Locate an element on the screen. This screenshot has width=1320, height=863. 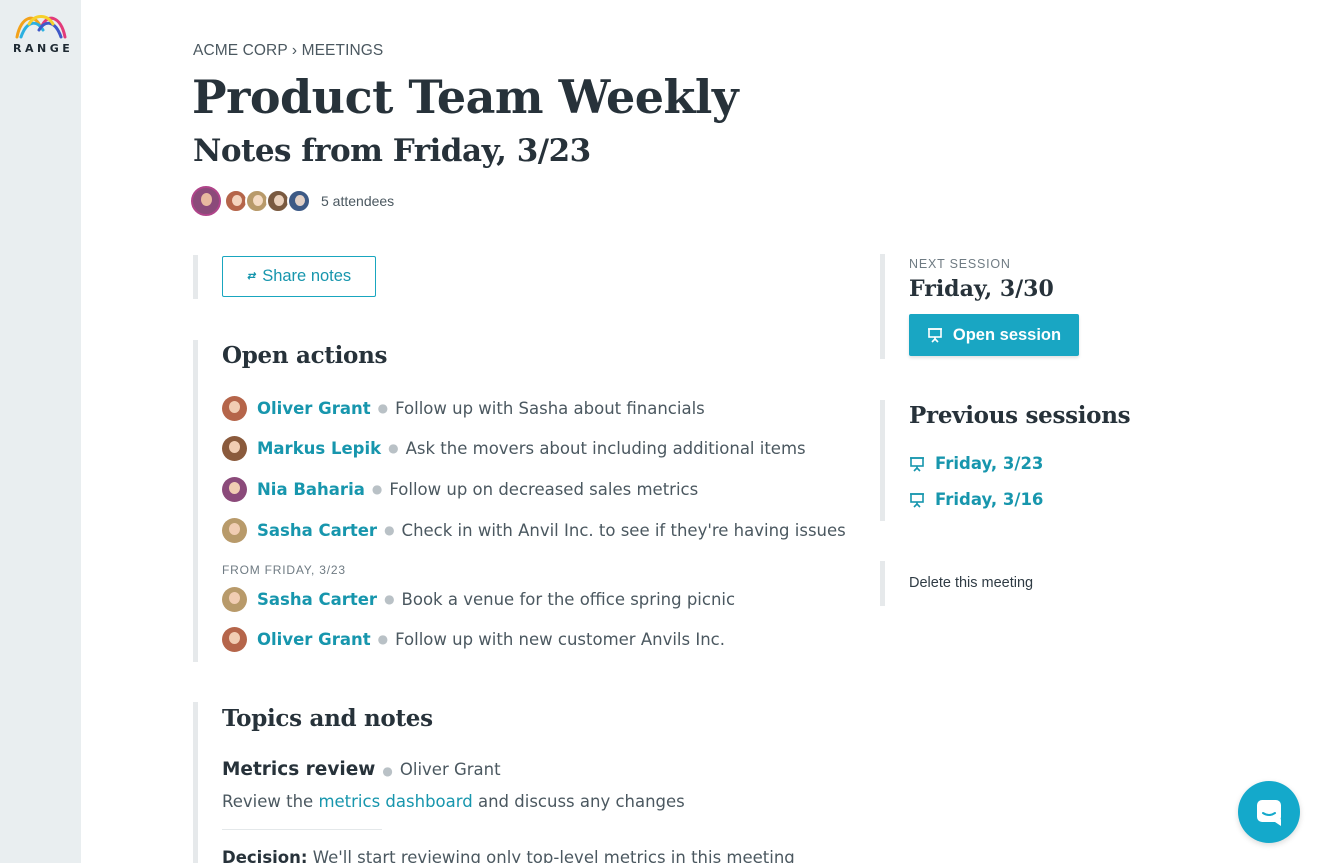
open-session-label: Open session is located at coordinates (1007, 334).